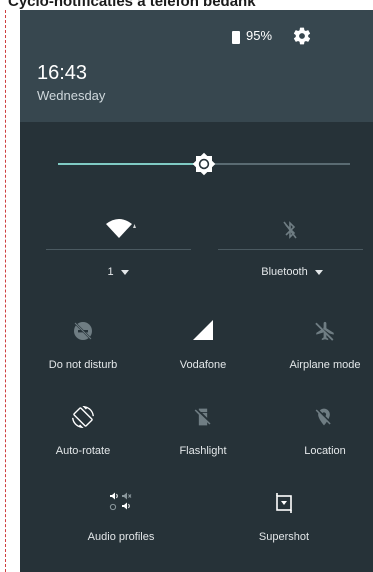  Describe the element at coordinates (203, 417) in the screenshot. I see `flashlight-off-icon` at that location.